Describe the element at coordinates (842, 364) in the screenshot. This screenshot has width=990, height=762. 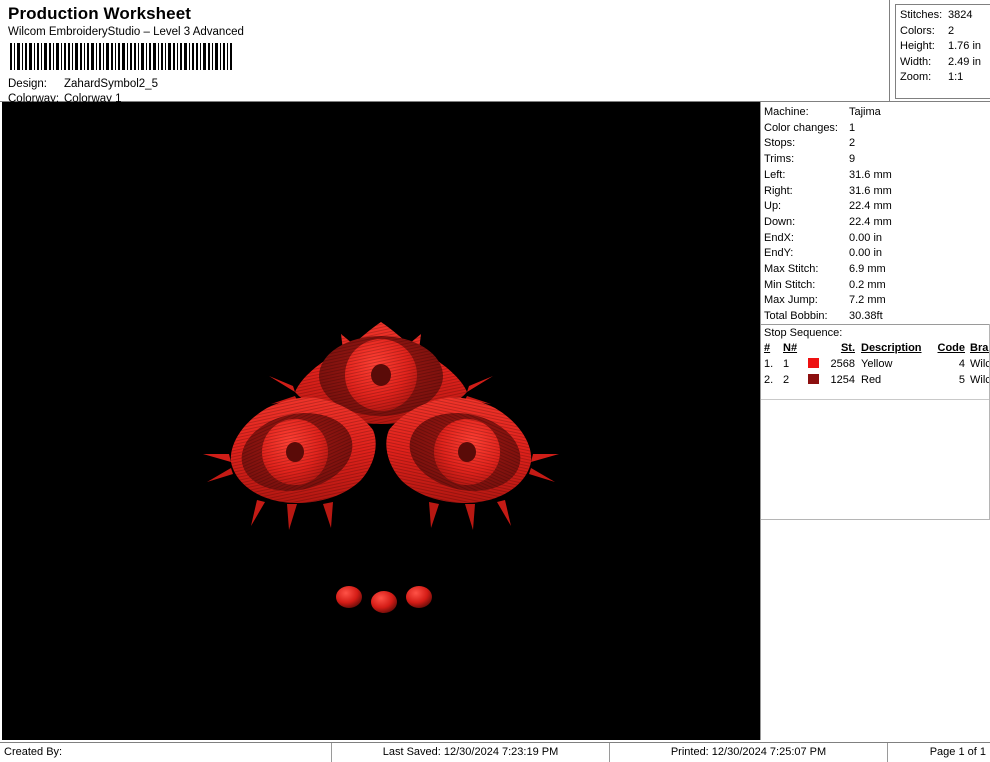
I see `cell-stitches: 2568` at that location.